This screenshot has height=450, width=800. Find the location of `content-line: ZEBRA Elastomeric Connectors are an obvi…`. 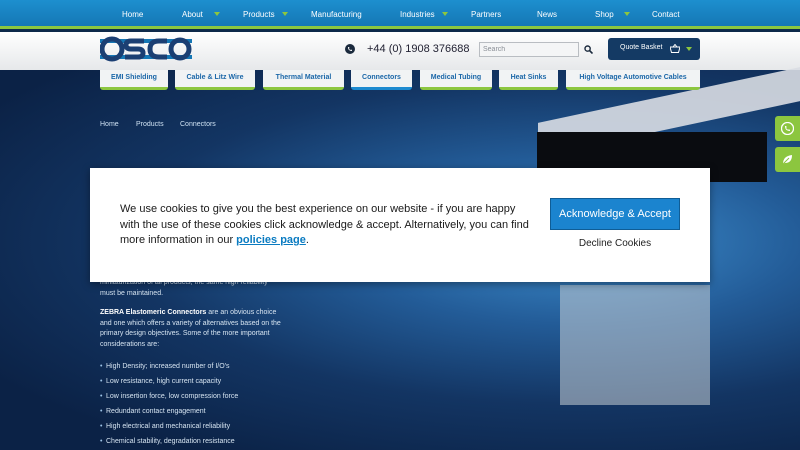

content-line: ZEBRA Elastomeric Connectors are an obvi… is located at coordinates (200, 313).